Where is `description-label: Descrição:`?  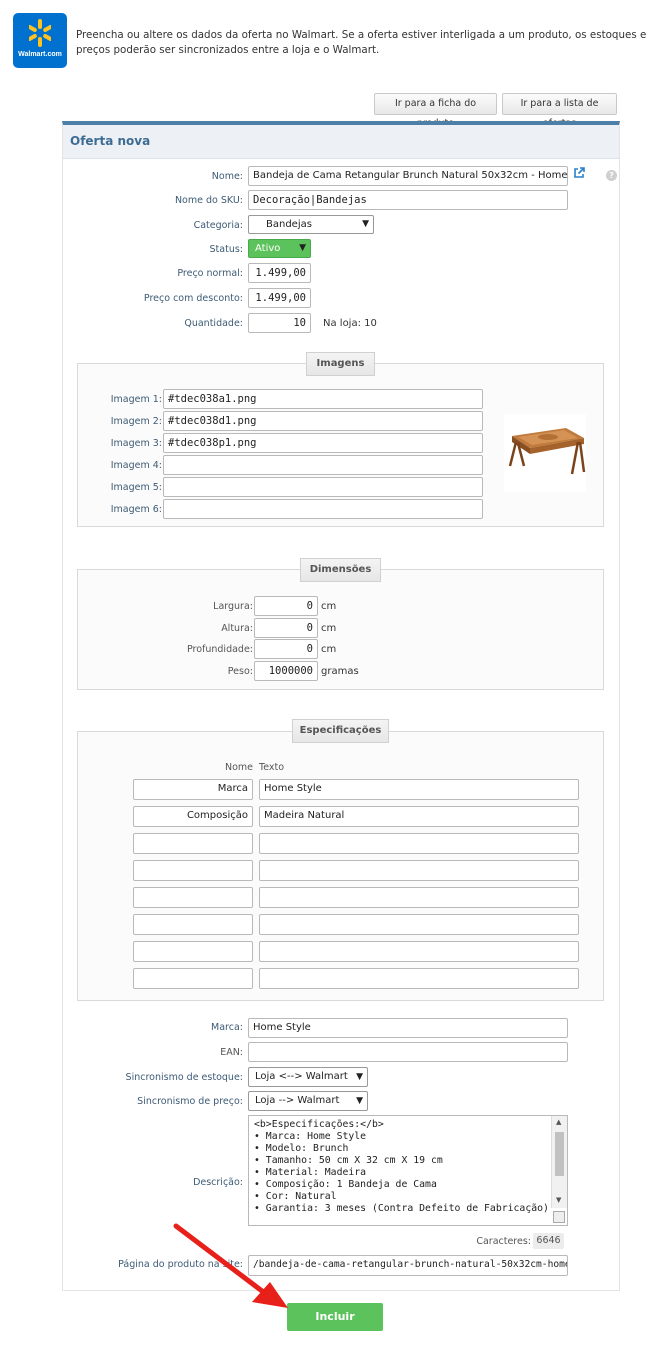
description-label: Descrição: is located at coordinates (218, 1182).